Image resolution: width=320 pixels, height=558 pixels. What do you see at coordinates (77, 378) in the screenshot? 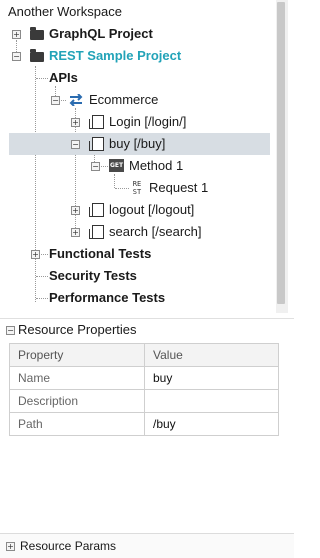
I see `property-key: Name` at bounding box center [77, 378].